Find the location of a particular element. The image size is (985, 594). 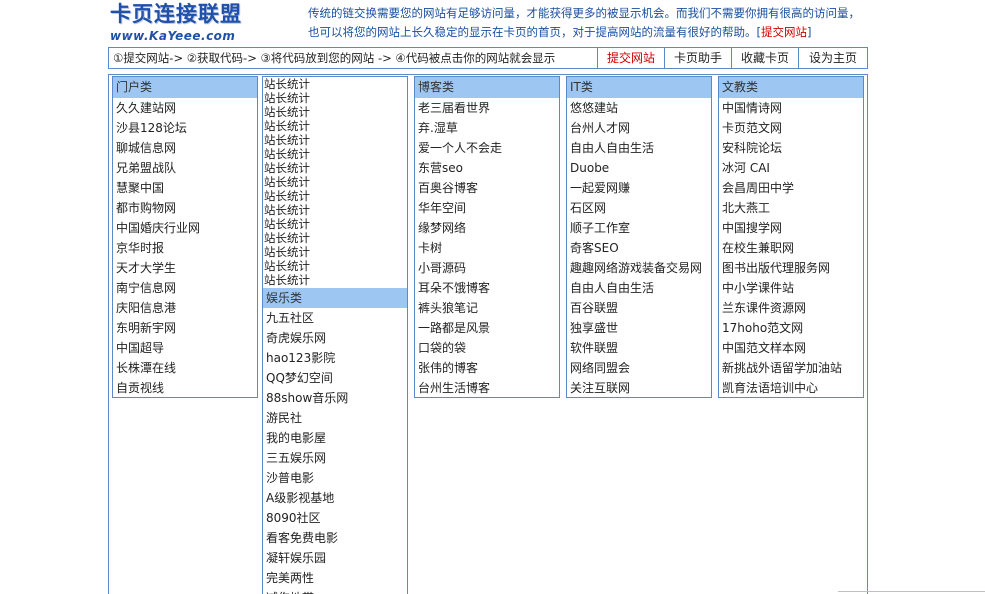

site-link: 在校生兼职网 is located at coordinates (791, 248).